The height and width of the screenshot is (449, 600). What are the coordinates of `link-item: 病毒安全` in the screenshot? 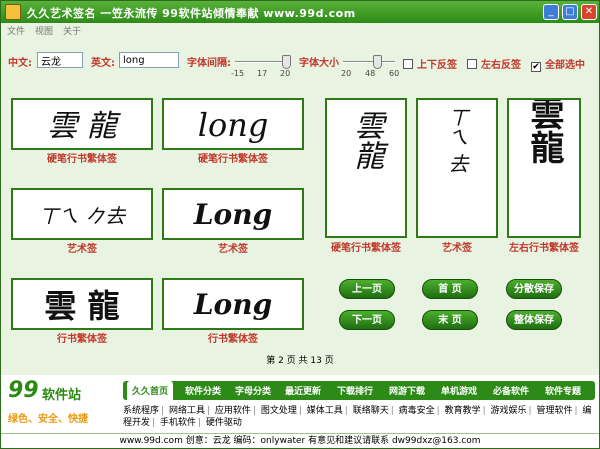 It's located at (417, 411).